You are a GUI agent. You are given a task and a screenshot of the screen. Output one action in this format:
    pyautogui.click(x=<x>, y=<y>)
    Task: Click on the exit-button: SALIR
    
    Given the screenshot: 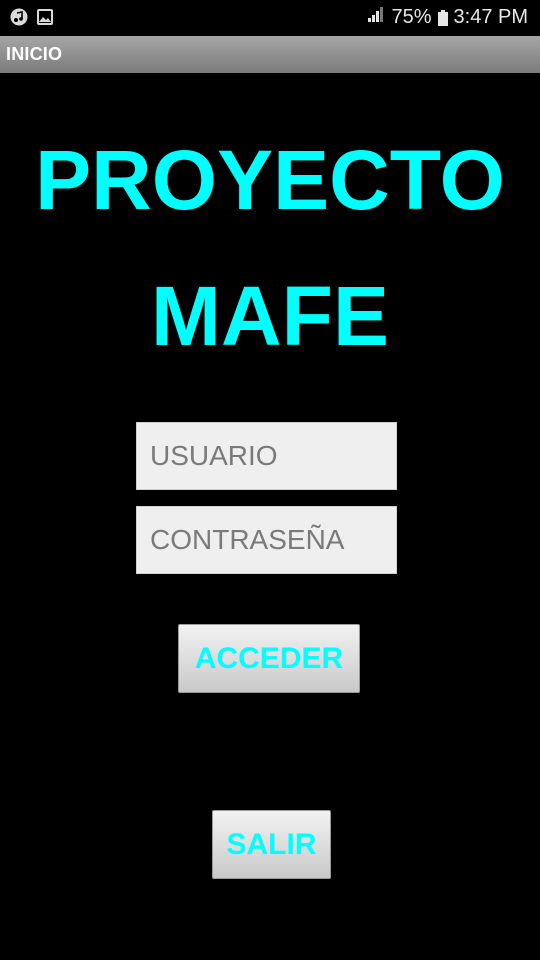 What is the action you would take?
    pyautogui.click(x=271, y=844)
    